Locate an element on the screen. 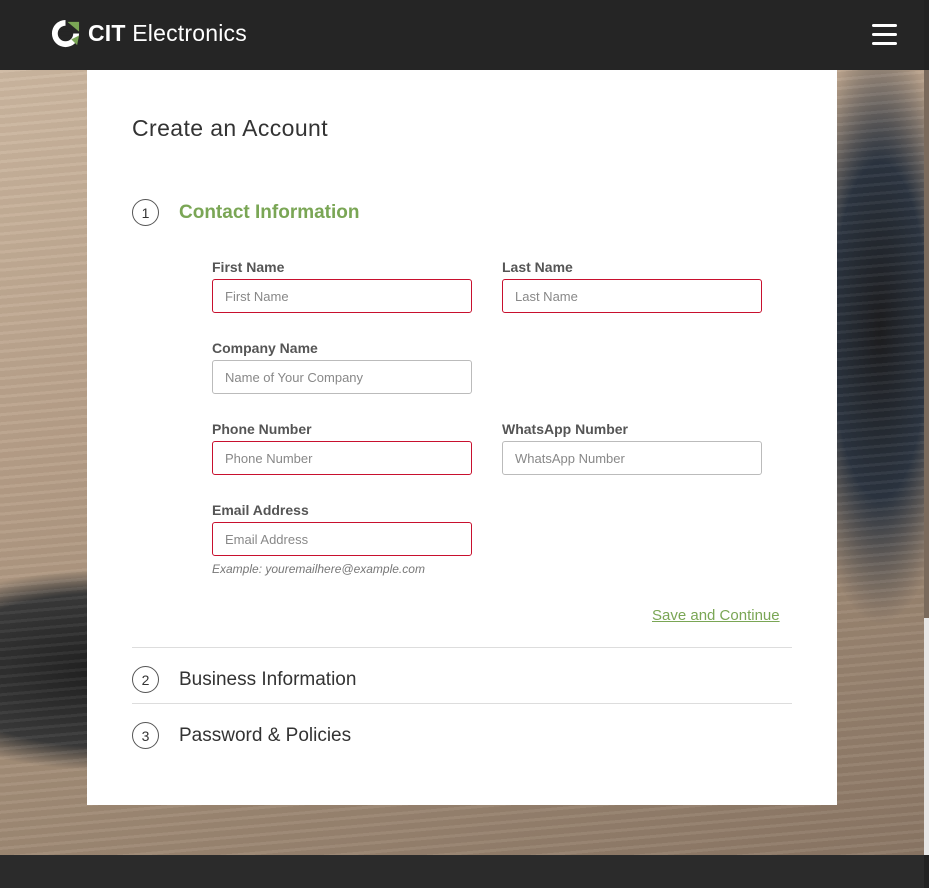  step-title: Business Information is located at coordinates (268, 679).